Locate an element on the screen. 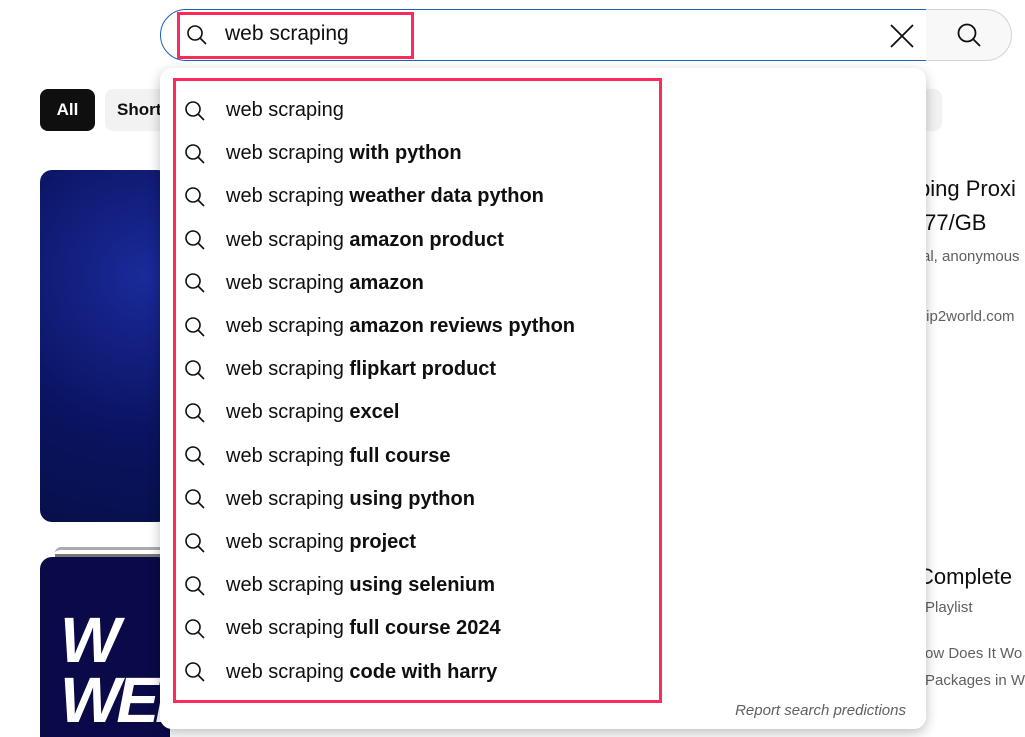 This screenshot has width=1025, height=737. playlist-label: Playlist is located at coordinates (949, 607).